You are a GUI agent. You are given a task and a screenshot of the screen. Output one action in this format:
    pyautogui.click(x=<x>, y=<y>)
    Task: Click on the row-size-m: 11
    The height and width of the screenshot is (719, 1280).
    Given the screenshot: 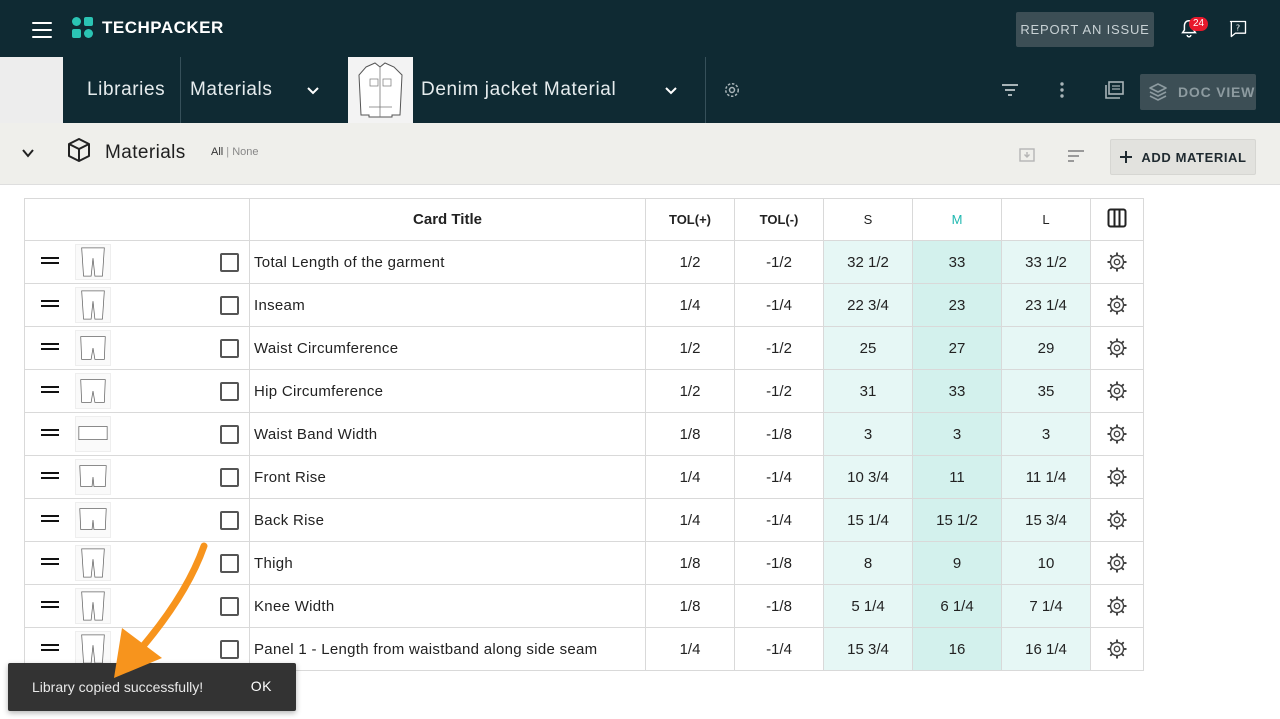 What is the action you would take?
    pyautogui.click(x=957, y=477)
    